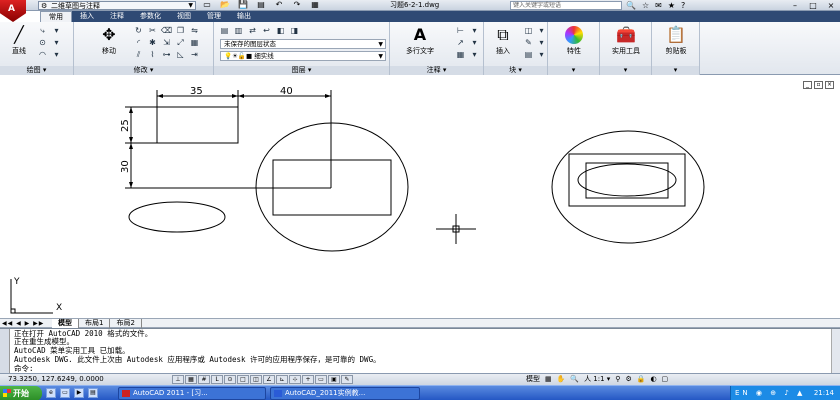 This screenshot has width=840, height=400. What do you see at coordinates (214, 16) in the screenshot?
I see `tab-manage: 管理` at bounding box center [214, 16].